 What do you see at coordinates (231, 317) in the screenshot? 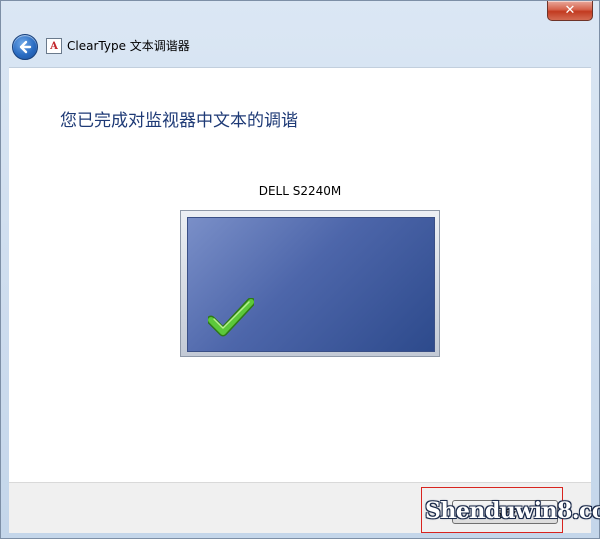
I see `checkmark-icon` at bounding box center [231, 317].